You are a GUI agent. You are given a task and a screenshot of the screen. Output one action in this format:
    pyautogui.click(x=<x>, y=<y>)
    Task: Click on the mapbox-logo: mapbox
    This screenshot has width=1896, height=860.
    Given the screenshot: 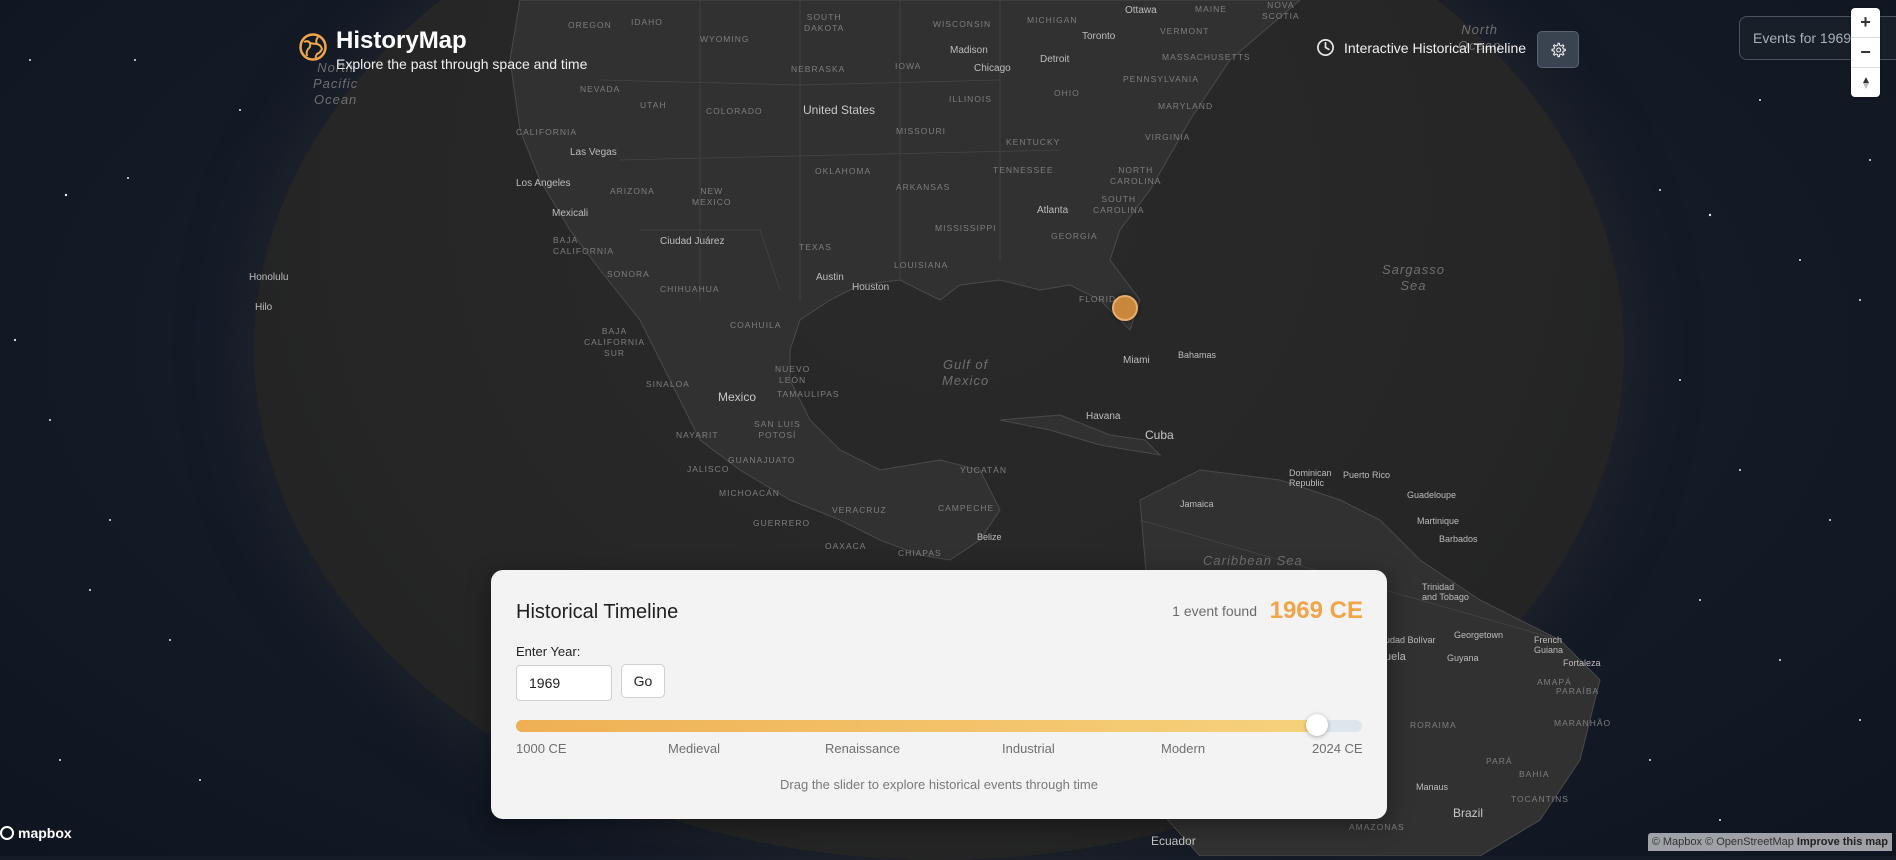 What is the action you would take?
    pyautogui.click(x=36, y=833)
    